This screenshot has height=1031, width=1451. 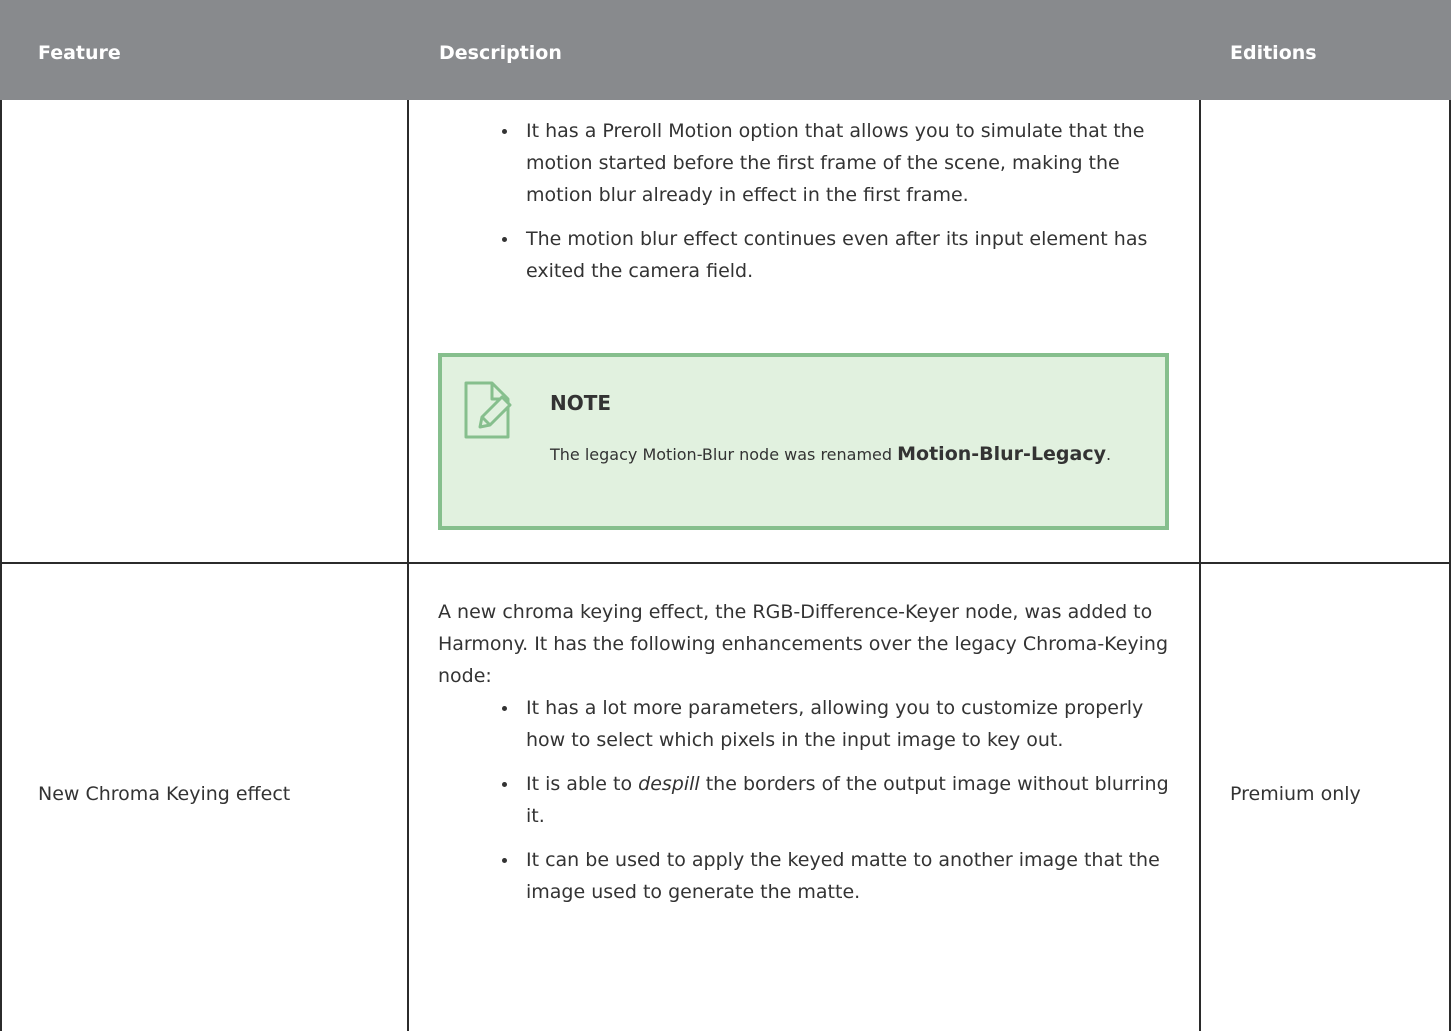 I want to click on note-text-after: ., so click(x=1109, y=454).